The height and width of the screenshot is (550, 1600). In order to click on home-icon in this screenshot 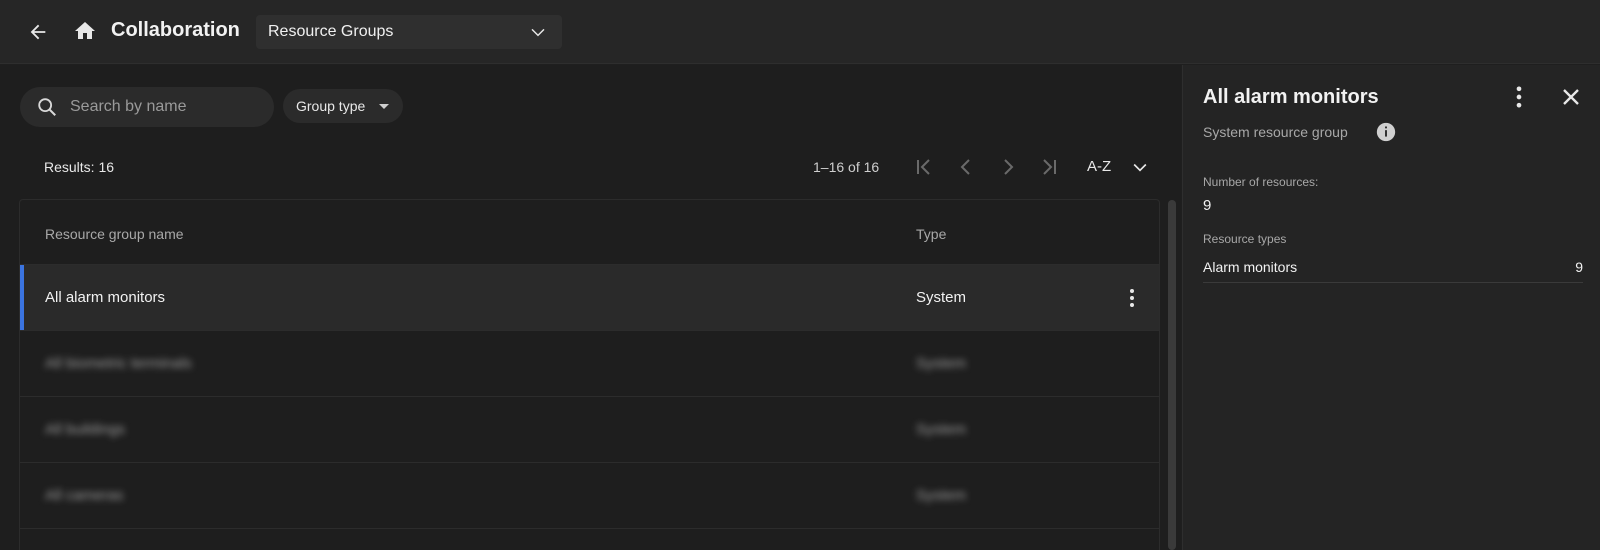, I will do `click(85, 30)`.